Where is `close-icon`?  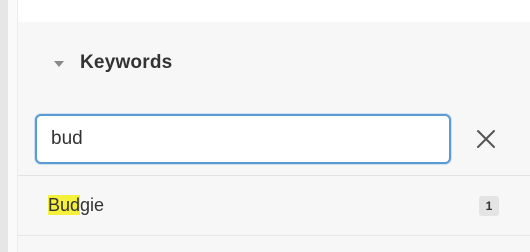
close-icon is located at coordinates (486, 139).